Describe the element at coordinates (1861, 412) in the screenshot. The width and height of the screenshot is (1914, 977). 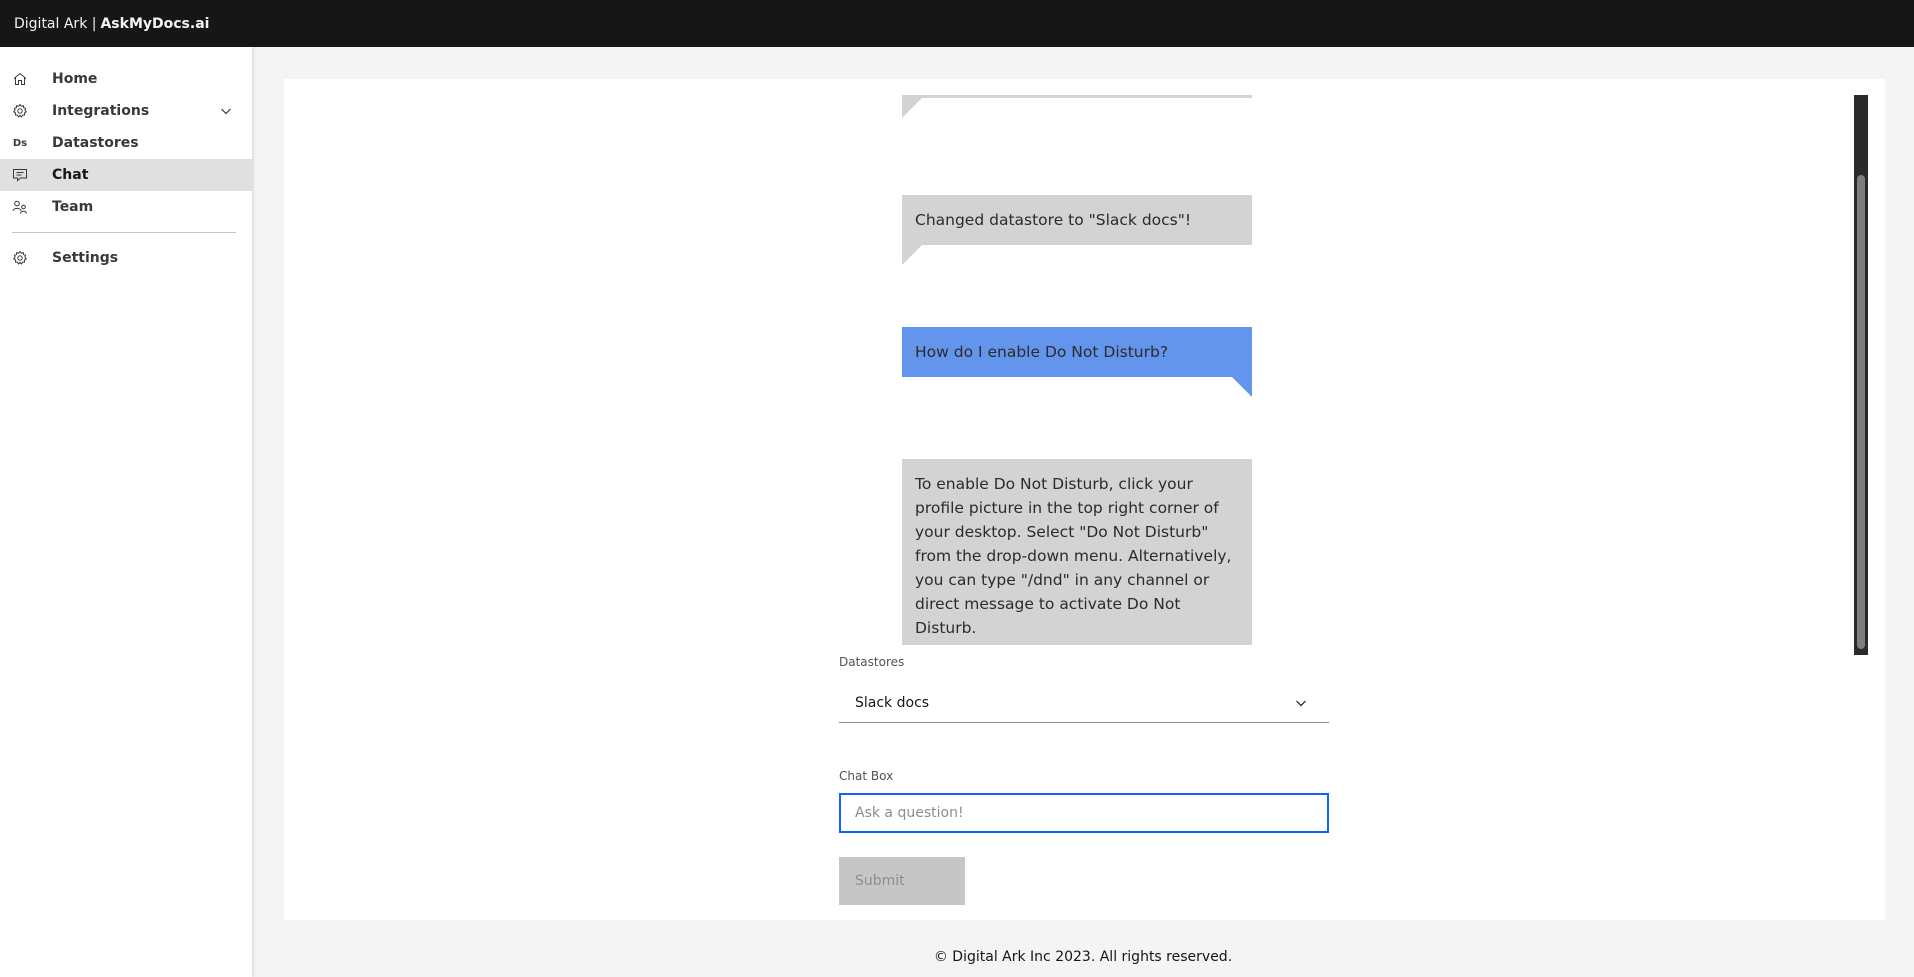
I see `scrollbar-thumb` at that location.